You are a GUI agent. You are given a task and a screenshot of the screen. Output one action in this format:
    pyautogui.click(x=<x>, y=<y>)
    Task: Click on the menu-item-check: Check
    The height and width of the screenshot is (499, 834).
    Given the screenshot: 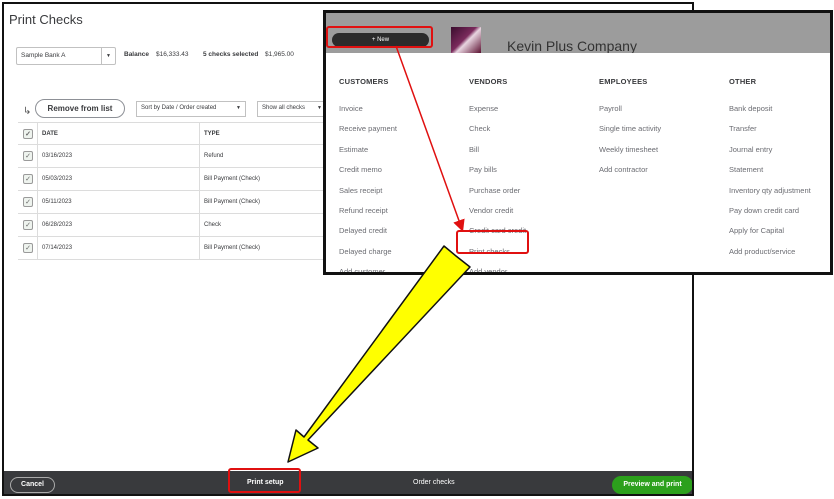 What is the action you would take?
    pyautogui.click(x=531, y=129)
    